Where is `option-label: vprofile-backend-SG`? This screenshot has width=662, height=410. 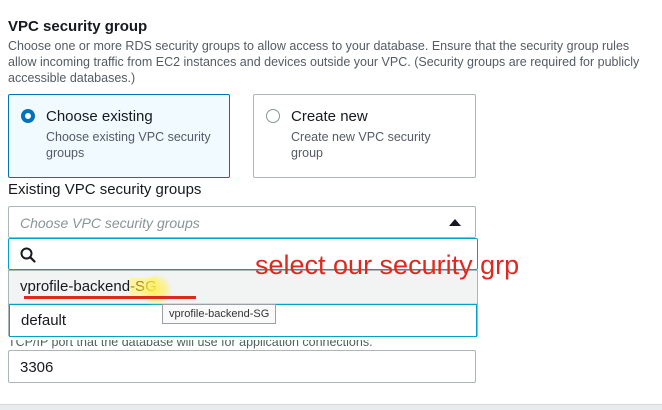 option-label: vprofile-backend-SG is located at coordinates (88, 286).